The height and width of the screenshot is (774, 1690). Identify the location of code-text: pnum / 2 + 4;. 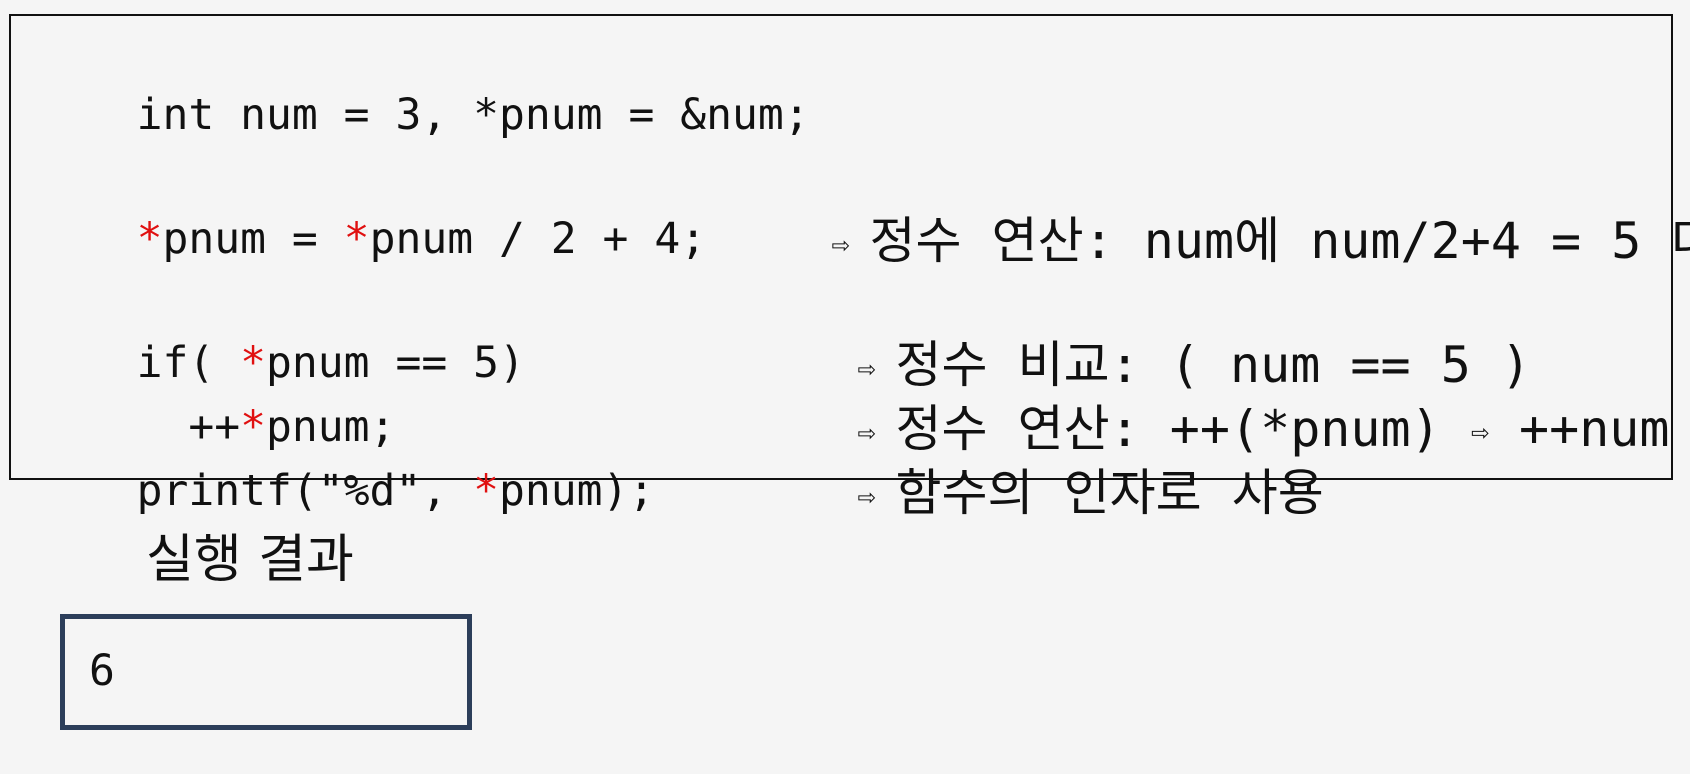
(538, 239).